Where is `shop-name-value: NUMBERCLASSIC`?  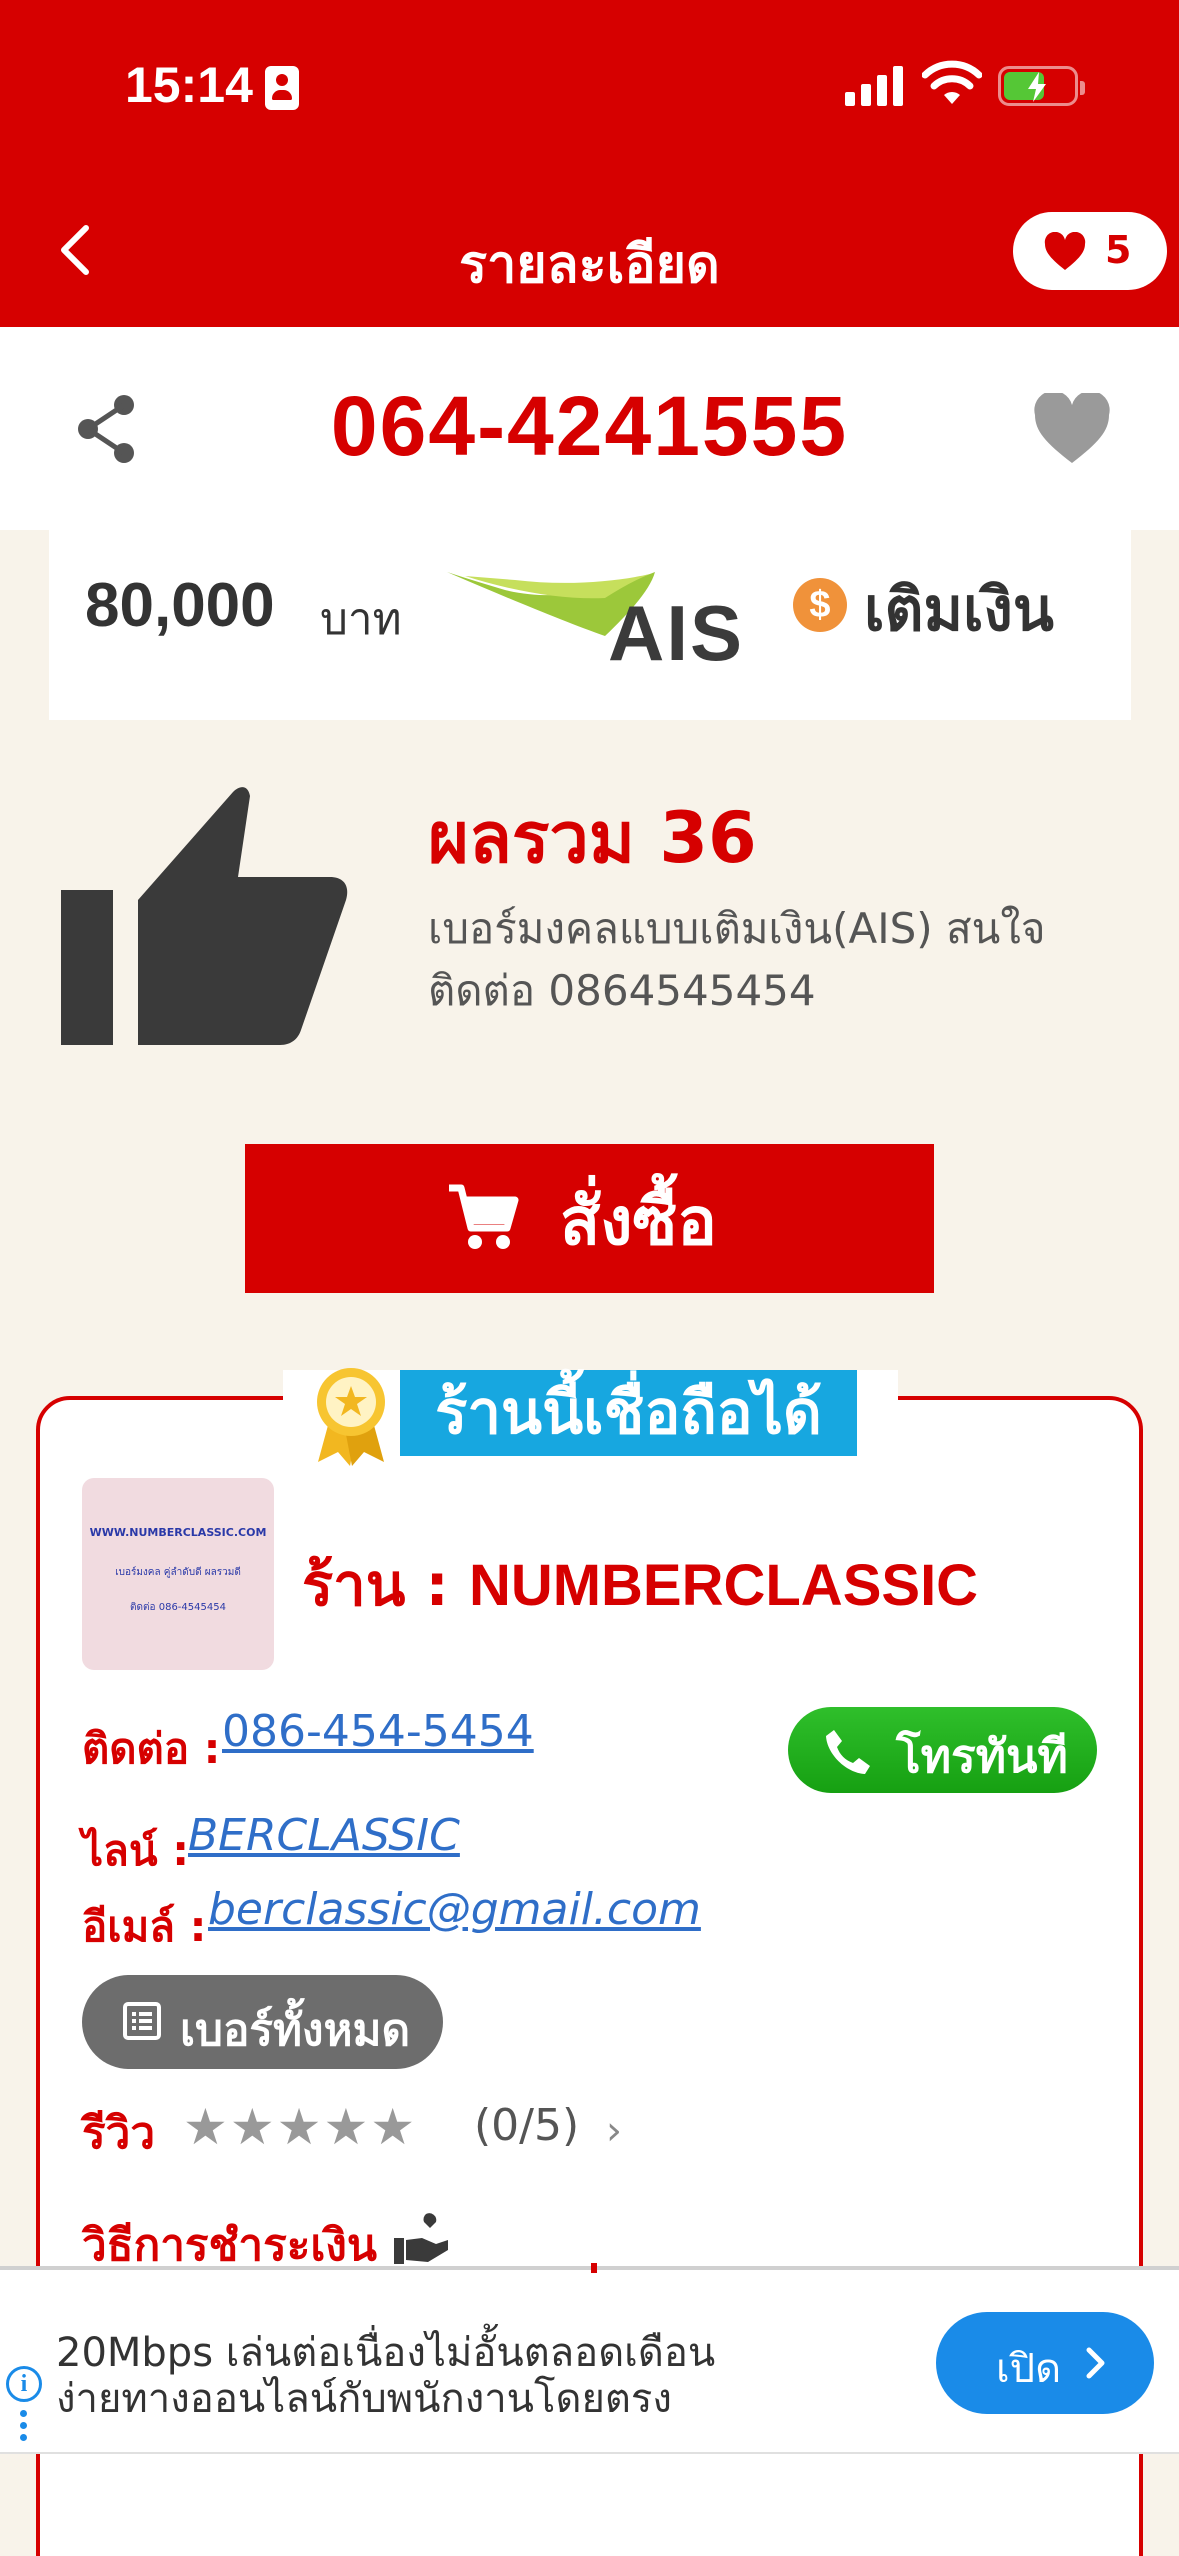 shop-name-value: NUMBERCLASSIC is located at coordinates (723, 1585).